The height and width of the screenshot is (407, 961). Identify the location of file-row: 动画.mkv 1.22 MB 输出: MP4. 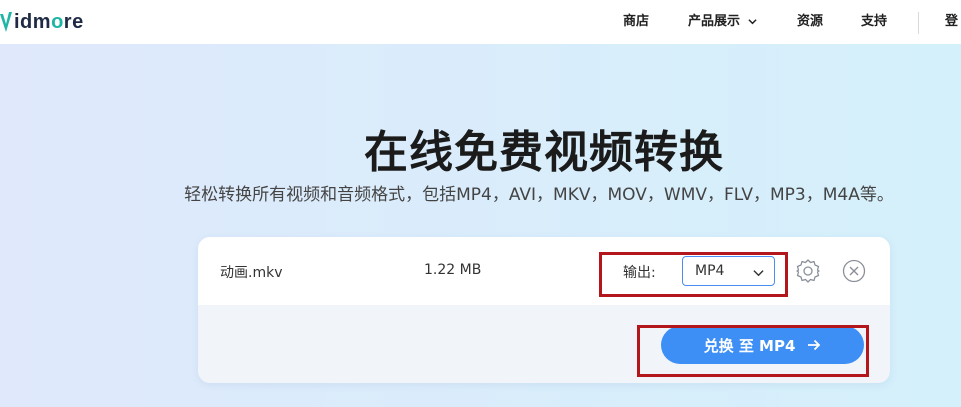
(544, 271).